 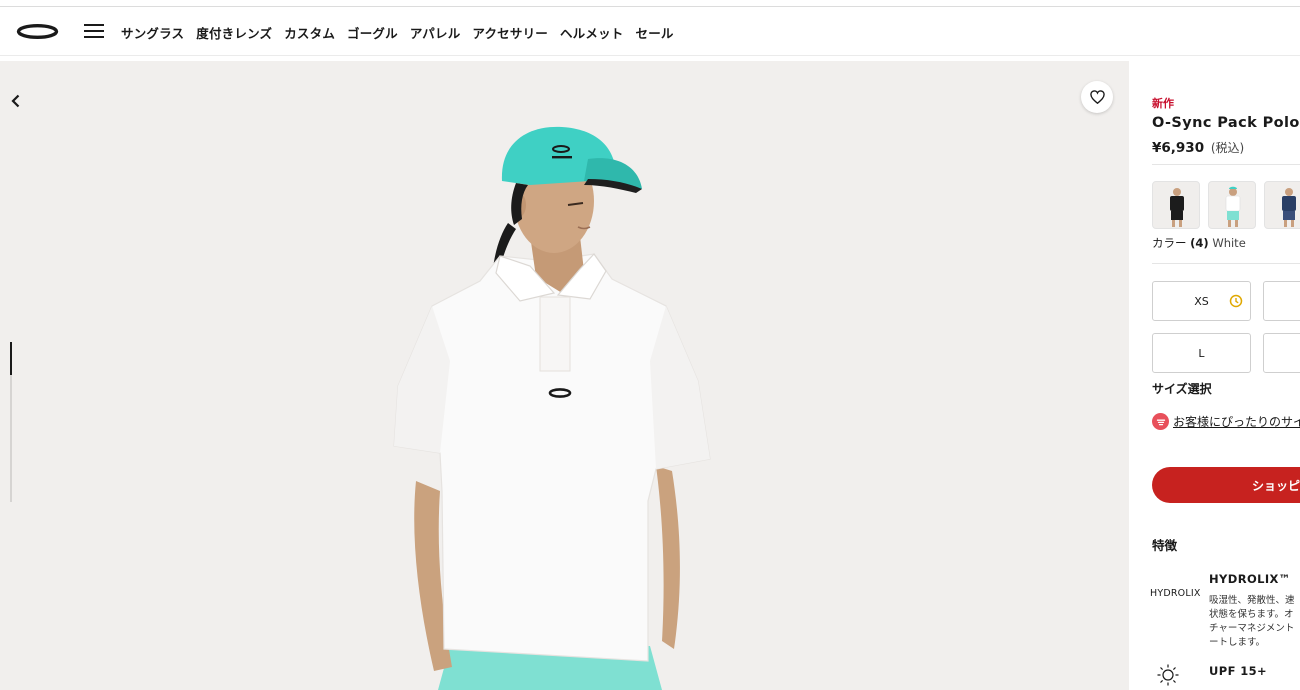 I want to click on product-title: O-Sync Pack Polo C, so click(x=1226, y=123).